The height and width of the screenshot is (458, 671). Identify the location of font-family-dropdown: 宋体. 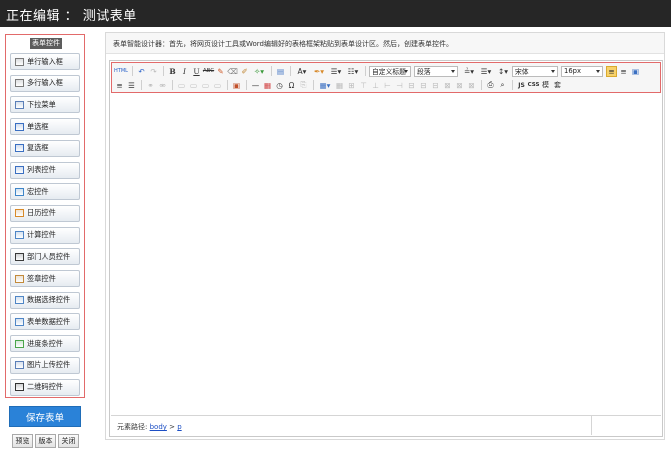
(535, 71).